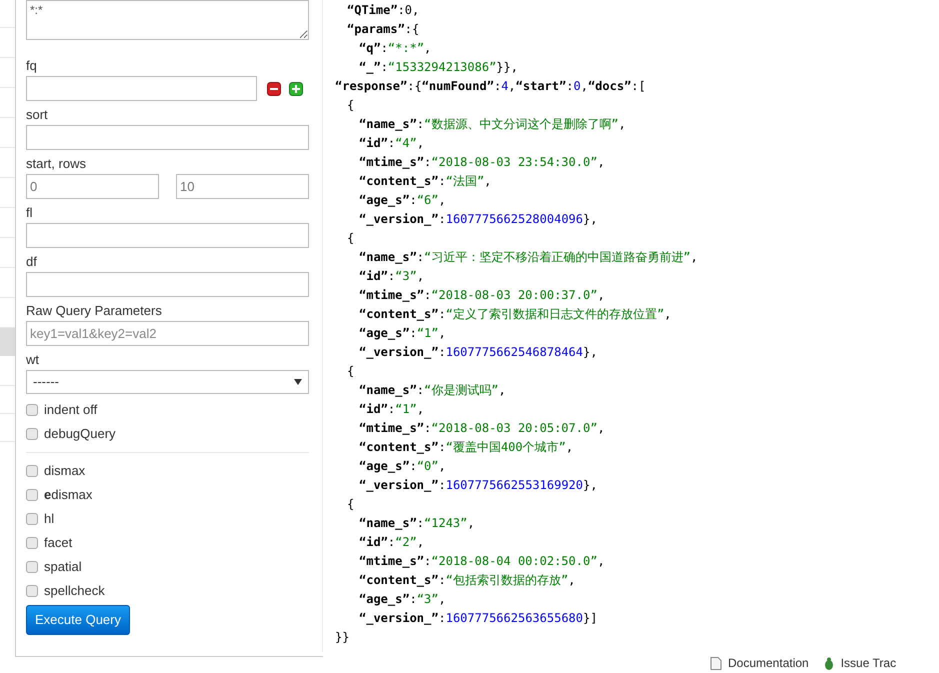 The image size is (939, 673). I want to click on code-line: “mtime_s”:“2018-08-03 20:05:07.0”,, so click(482, 428).